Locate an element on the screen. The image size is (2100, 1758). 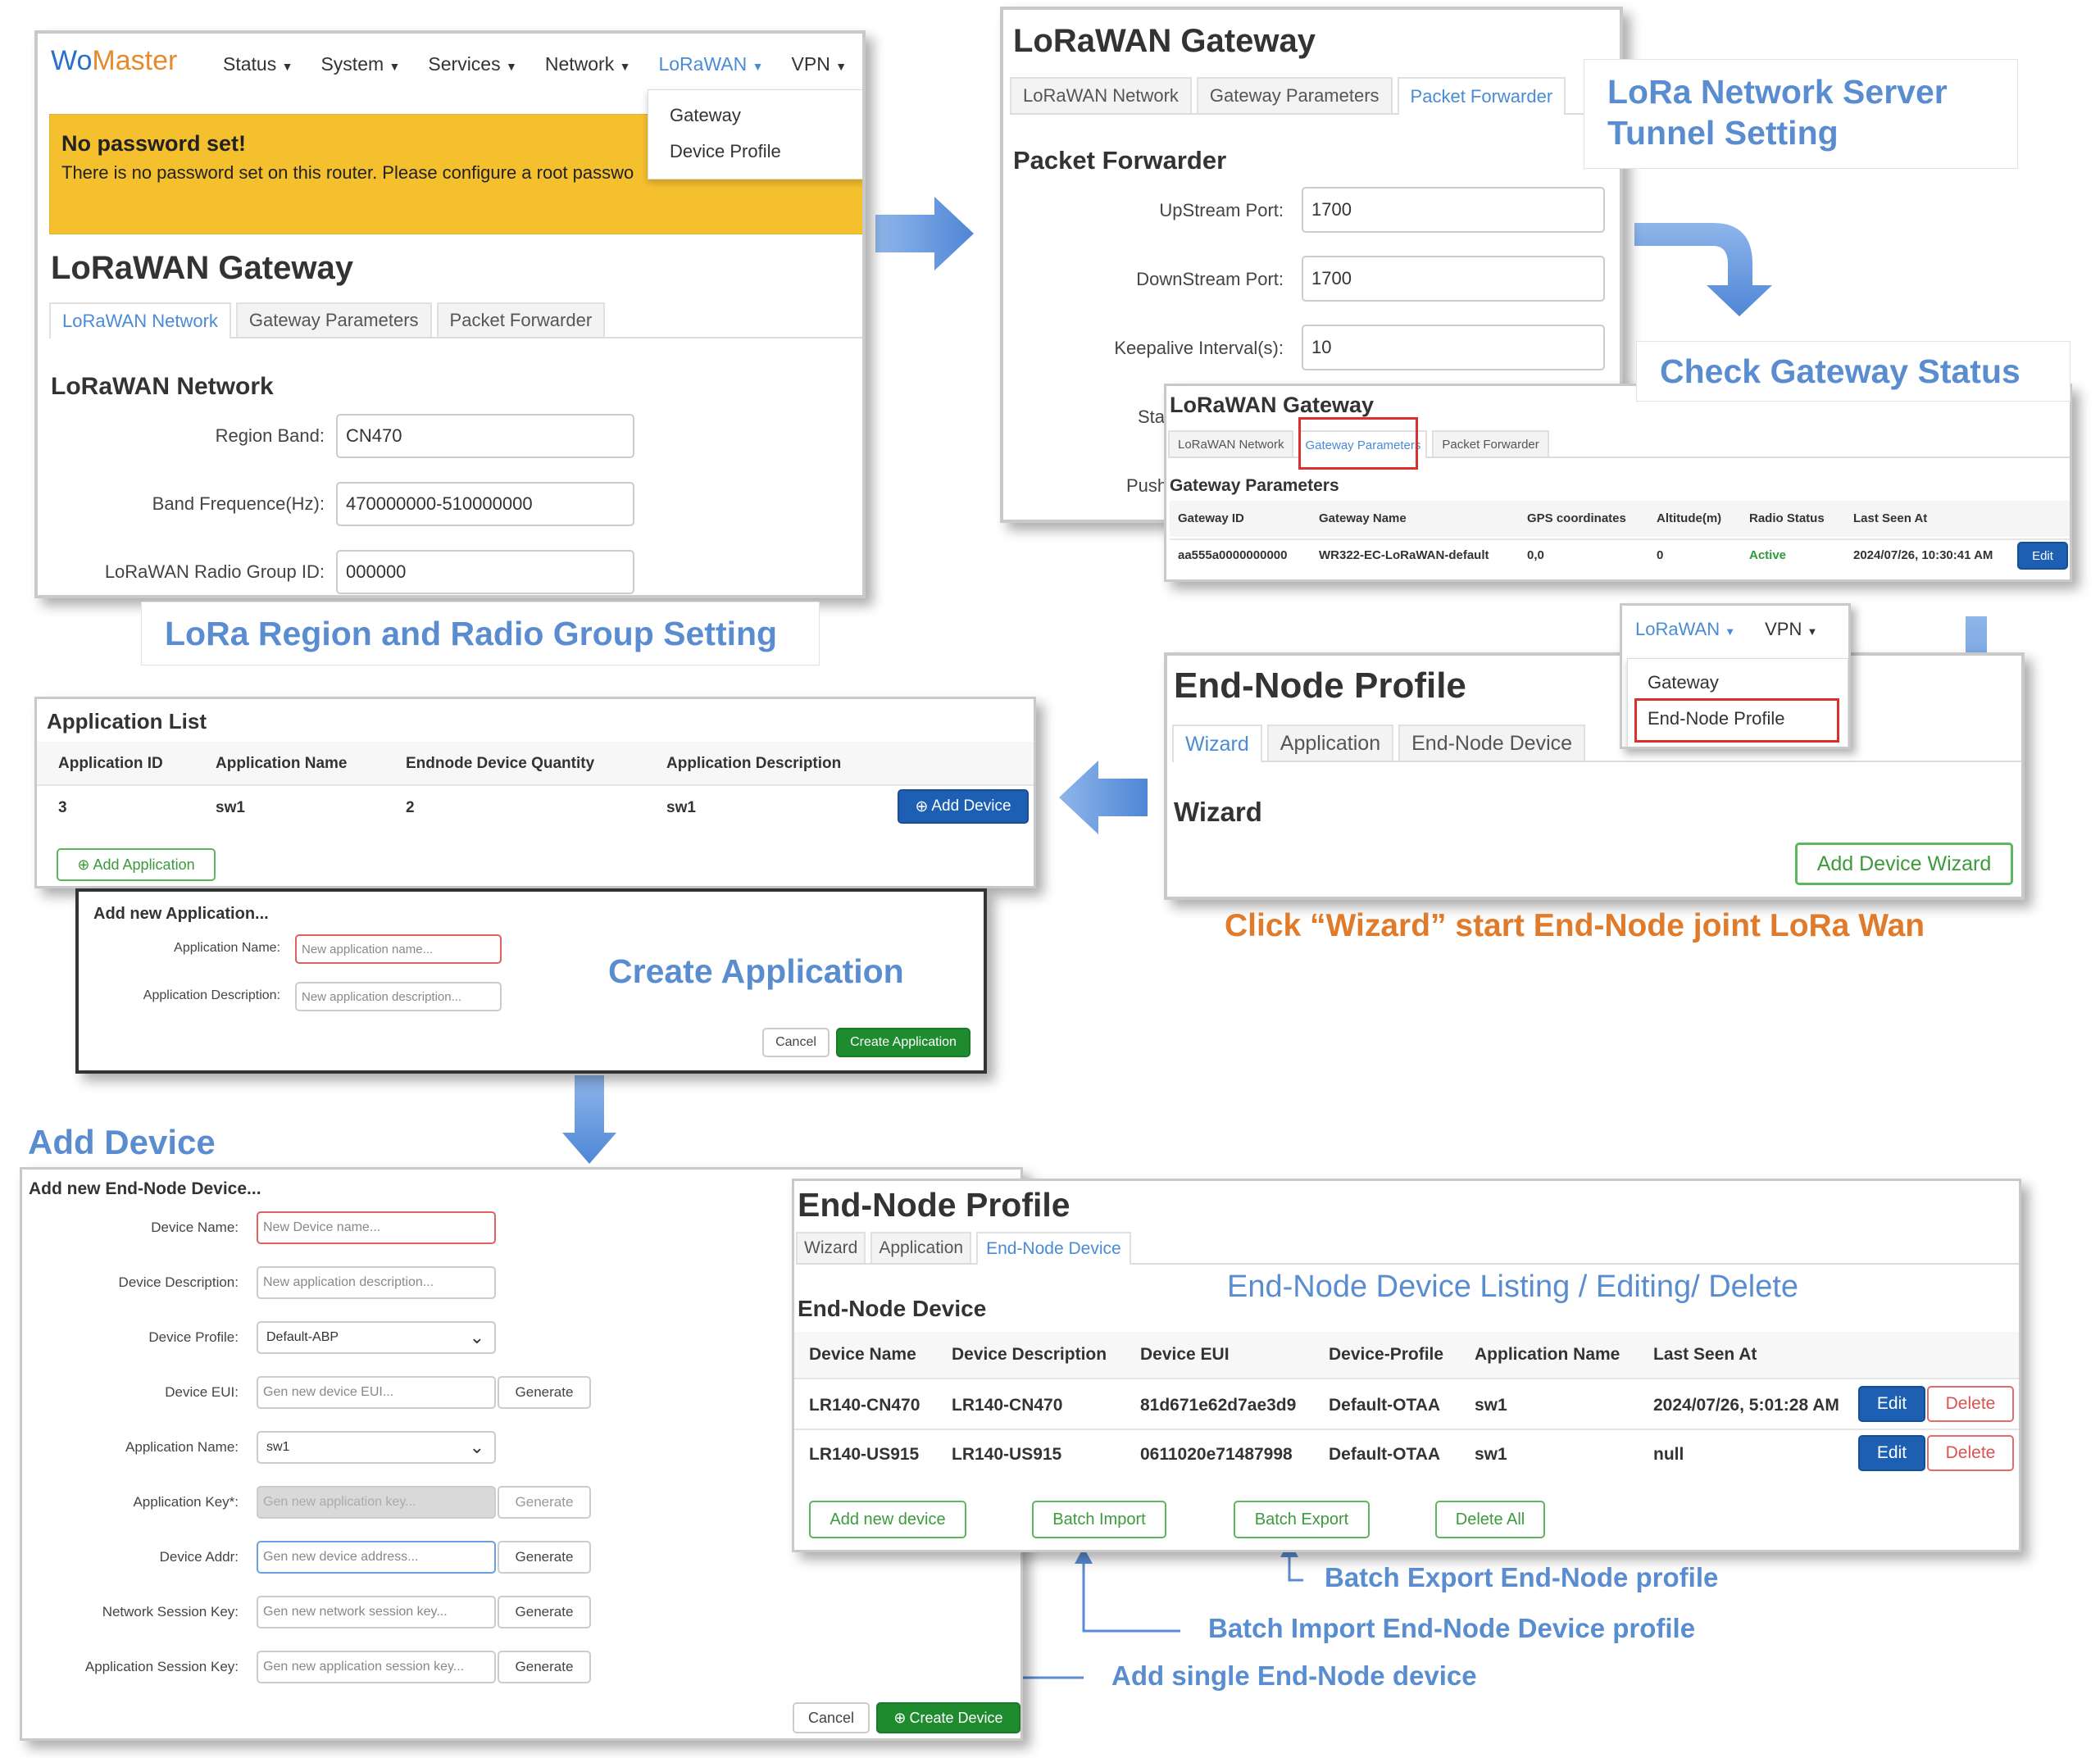
overlay-nav: LoRaWAN ▼ VPN ▼ is located at coordinates (1726, 630).